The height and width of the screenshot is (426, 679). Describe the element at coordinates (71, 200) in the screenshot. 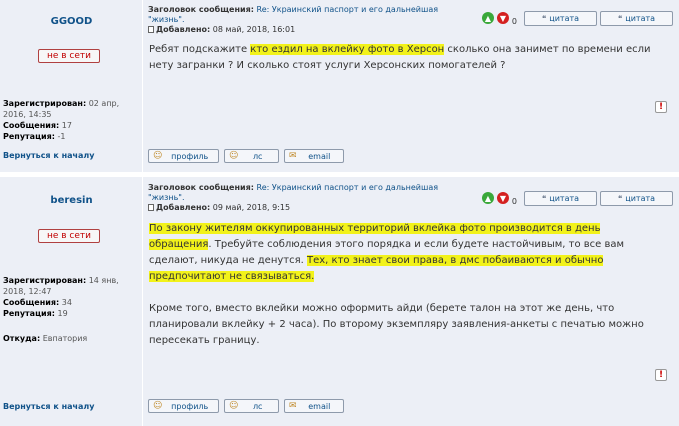

I see `author-name: beresin` at that location.